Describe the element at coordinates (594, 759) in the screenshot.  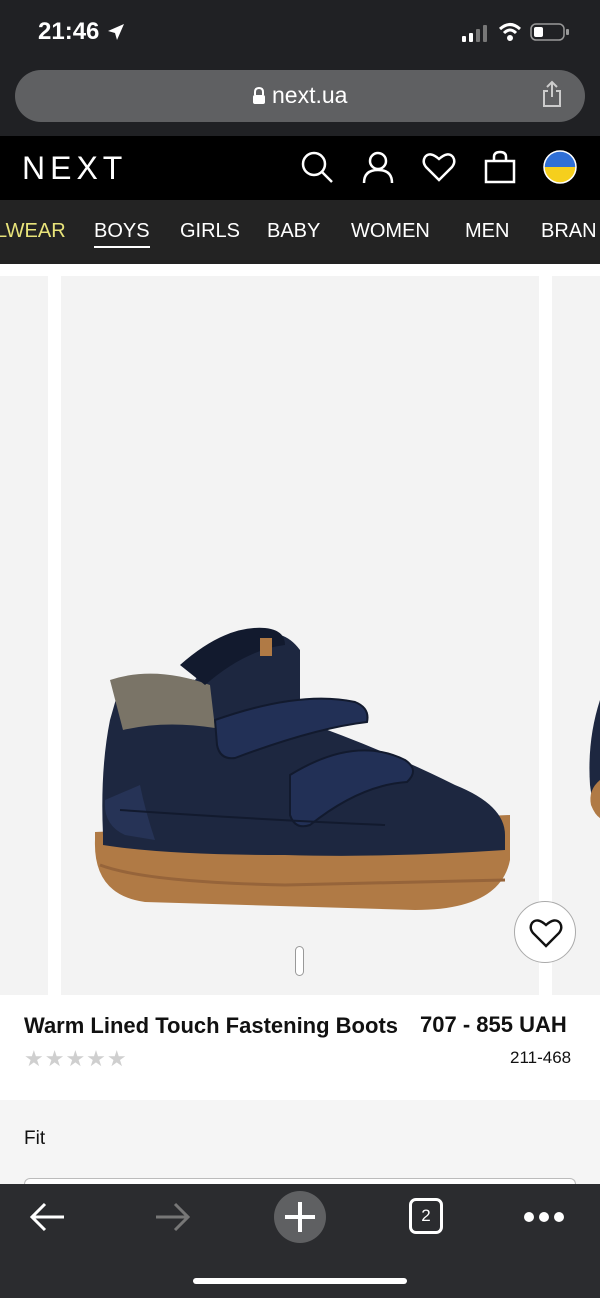
I see `next-product-boot-peek` at that location.